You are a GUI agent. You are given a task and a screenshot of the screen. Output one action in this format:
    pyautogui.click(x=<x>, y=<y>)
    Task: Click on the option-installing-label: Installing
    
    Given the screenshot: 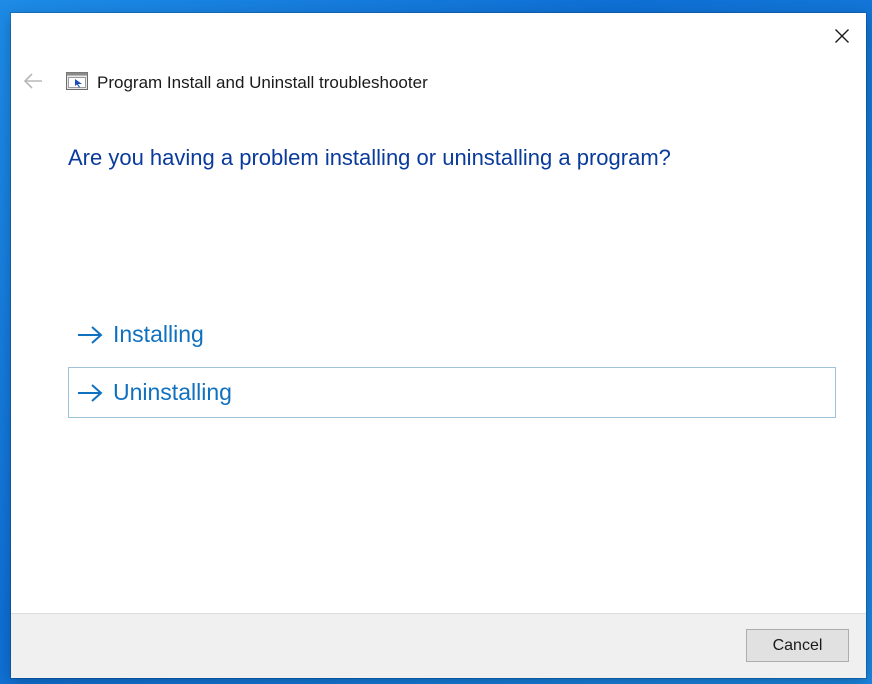 What is the action you would take?
    pyautogui.click(x=158, y=334)
    